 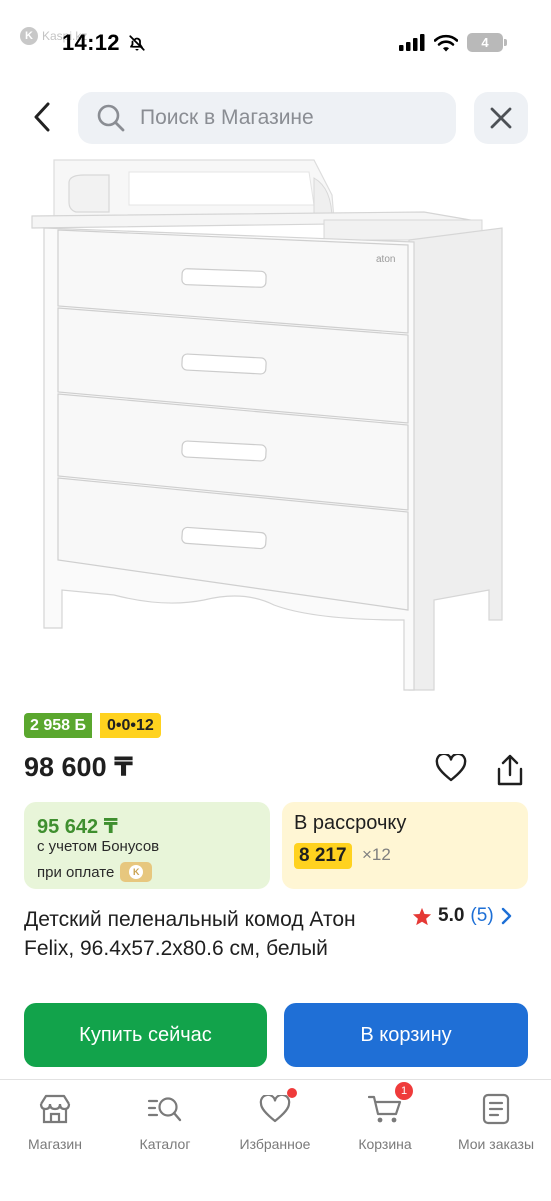 What do you see at coordinates (385, 1144) in the screenshot?
I see `nav-label-cart: Корзина` at bounding box center [385, 1144].